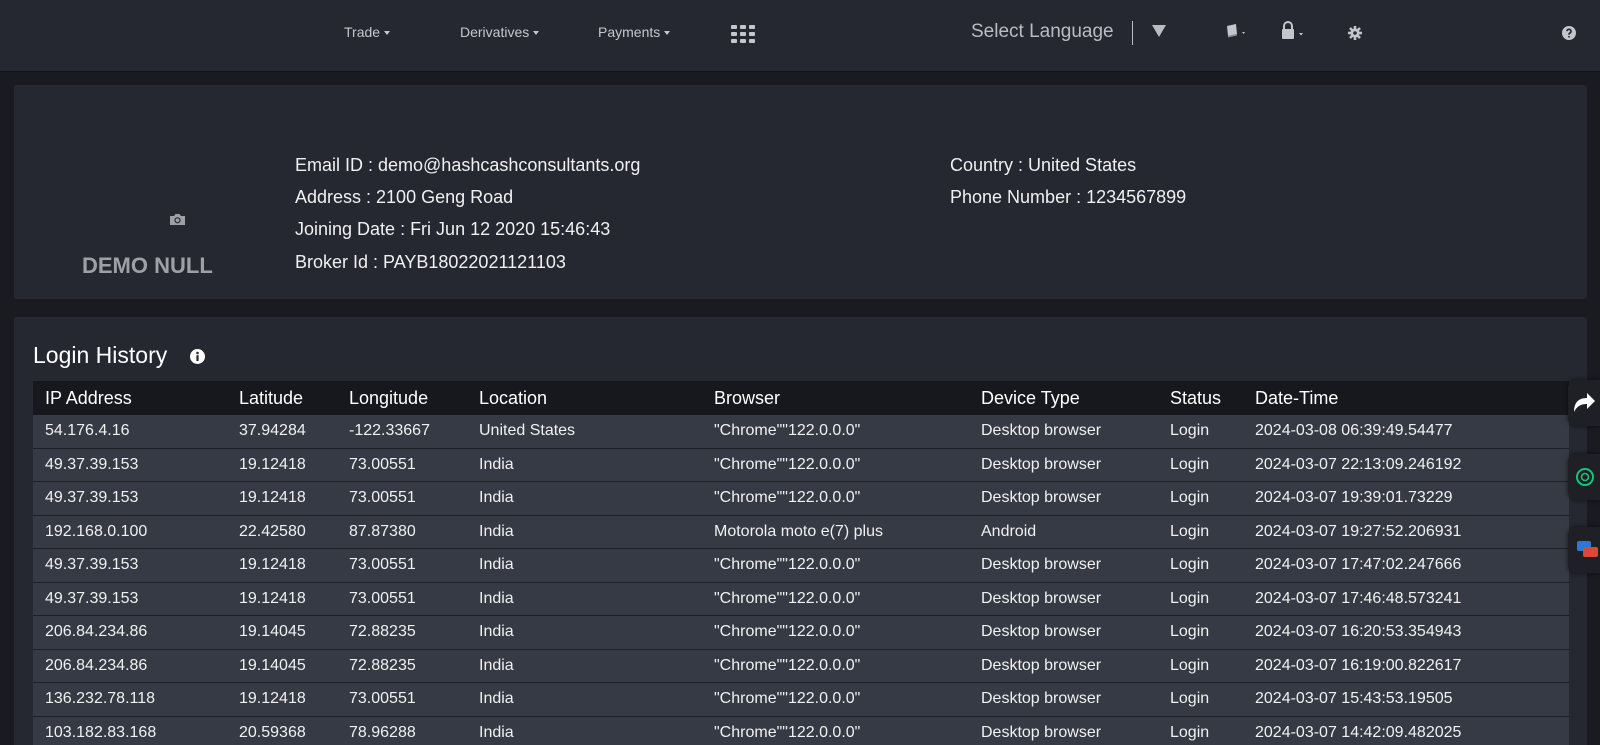  I want to click on chat-tab, so click(1584, 550).